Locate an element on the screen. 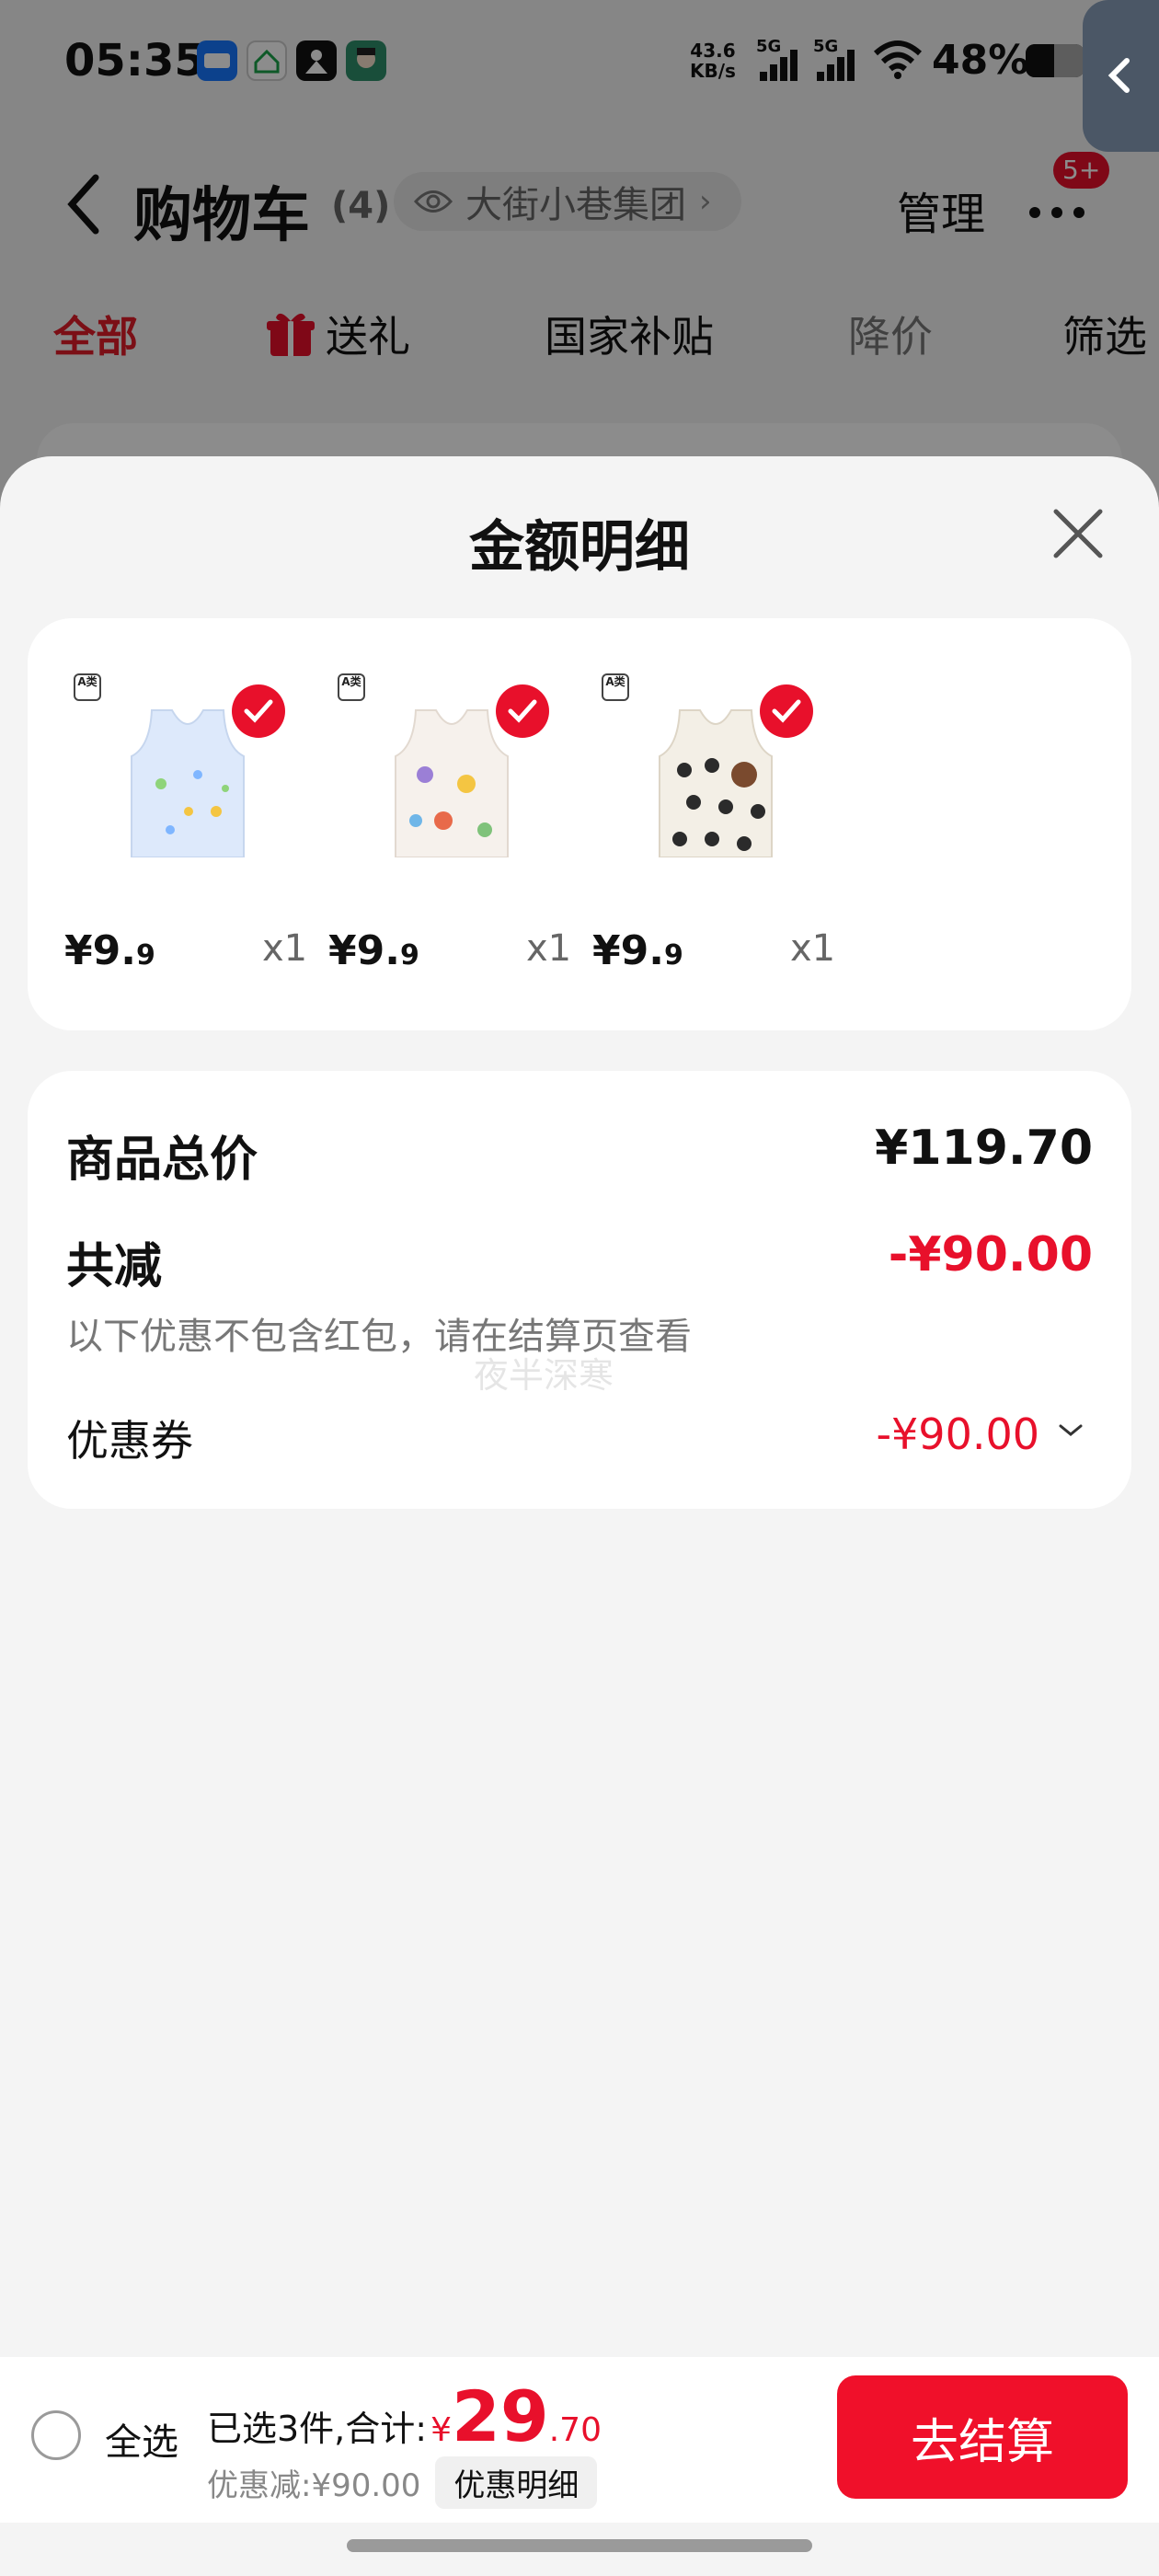  selected-count-text: 已选3件,合计: is located at coordinates (317, 2429).